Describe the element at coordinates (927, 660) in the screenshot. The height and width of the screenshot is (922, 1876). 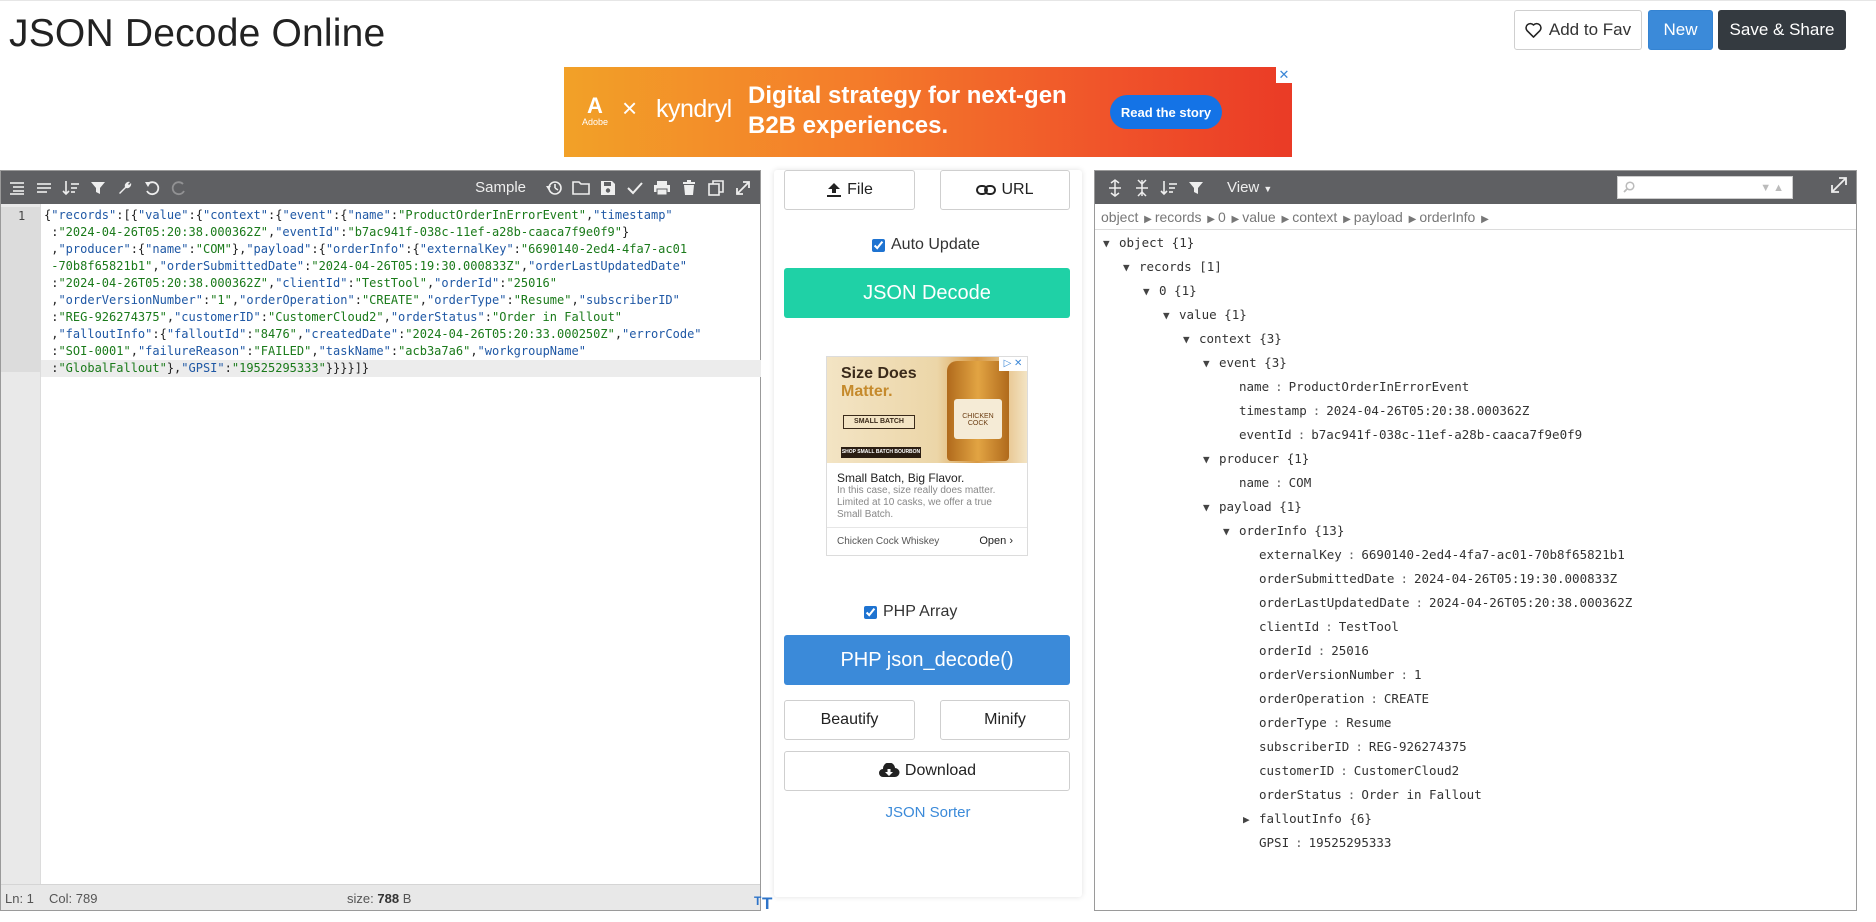
I see `php-json-decode-button: PHP json_decode()` at that location.